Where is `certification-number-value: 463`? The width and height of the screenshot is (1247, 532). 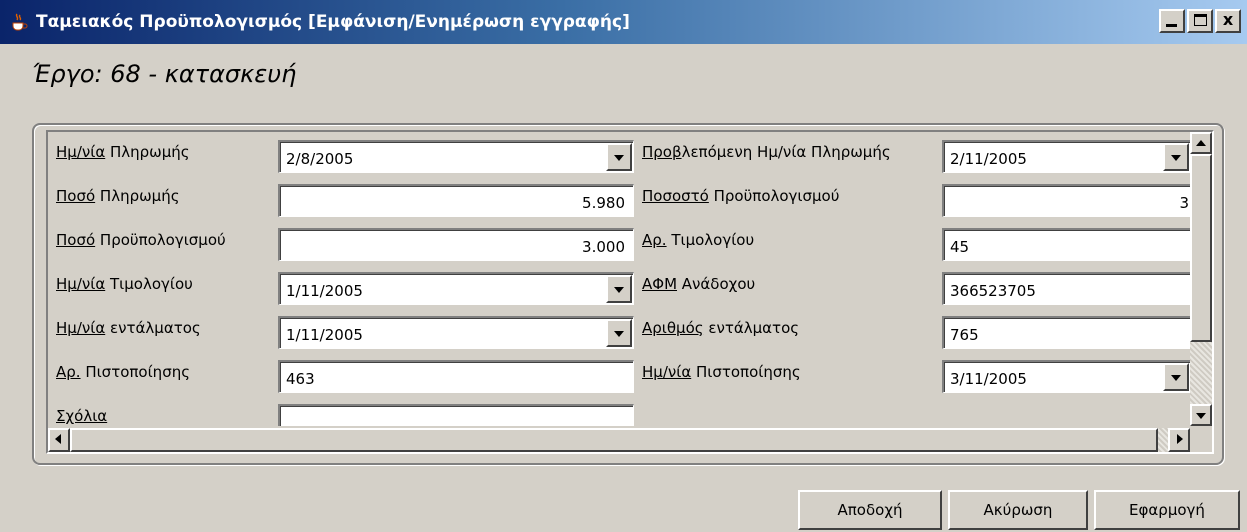
certification-number-value: 463 is located at coordinates (300, 379).